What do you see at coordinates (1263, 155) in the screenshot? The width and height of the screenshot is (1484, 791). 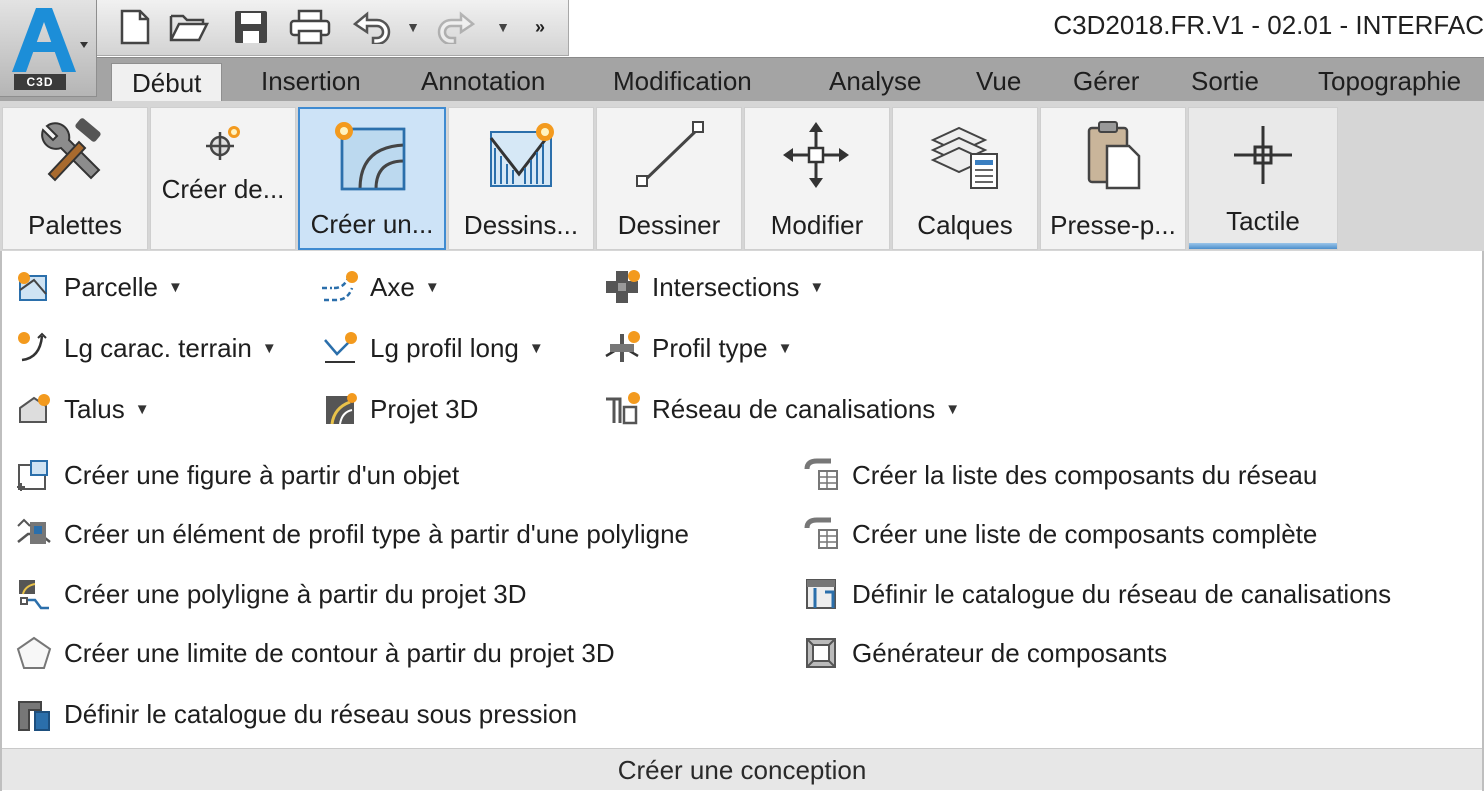 I see `touch-crosshair-icon` at bounding box center [1263, 155].